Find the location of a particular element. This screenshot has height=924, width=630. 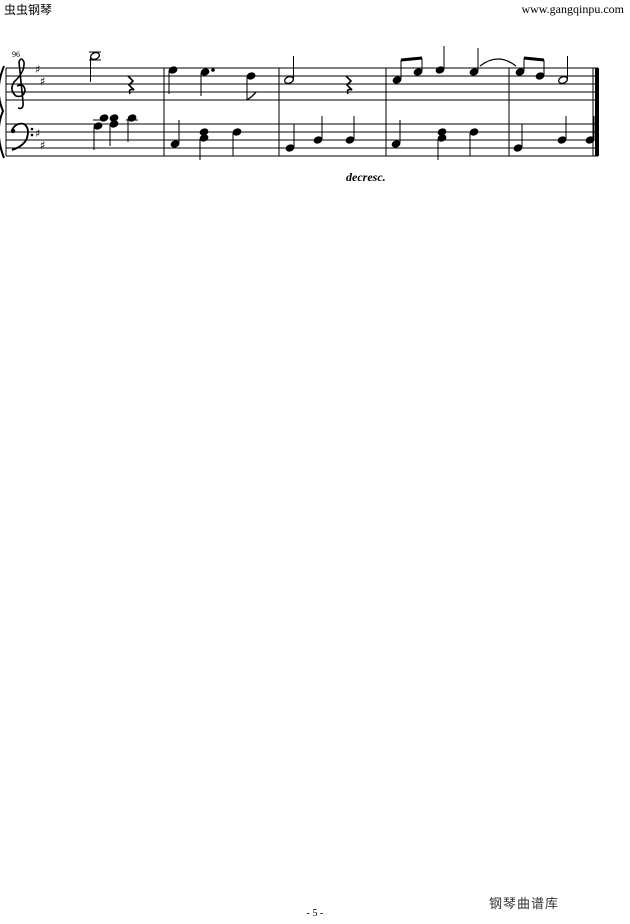

brace is located at coordinates (2, 112).